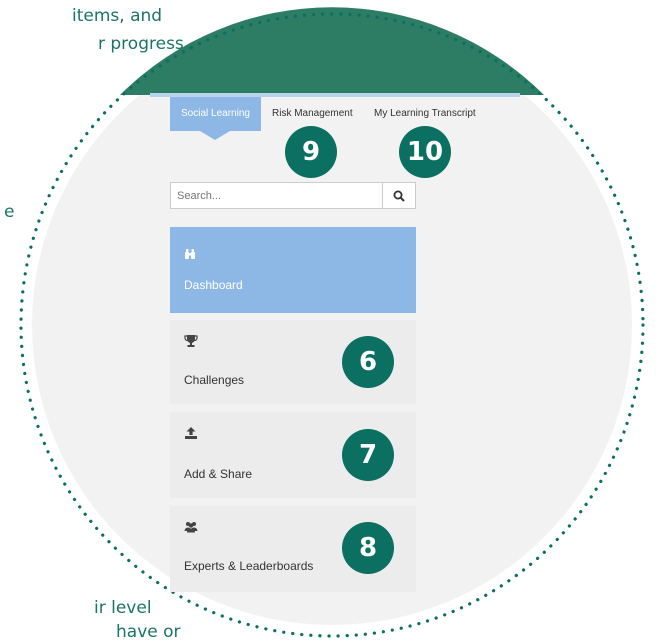 Image resolution: width=657 pixels, height=644 pixels. I want to click on callout-badge-9: 9, so click(311, 152).